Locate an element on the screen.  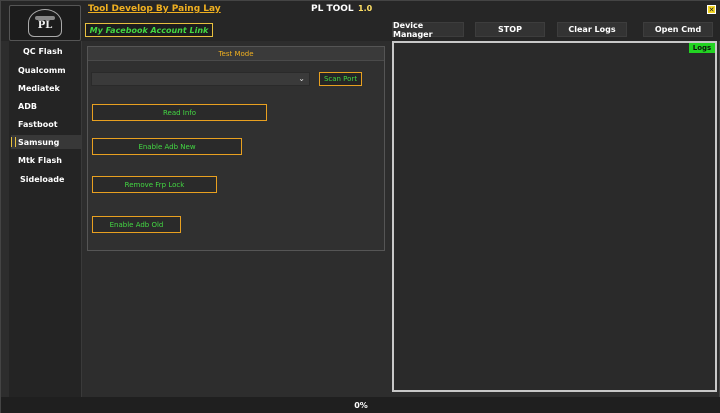
enable-adb-new-button: Enable Adb New is located at coordinates (167, 146).